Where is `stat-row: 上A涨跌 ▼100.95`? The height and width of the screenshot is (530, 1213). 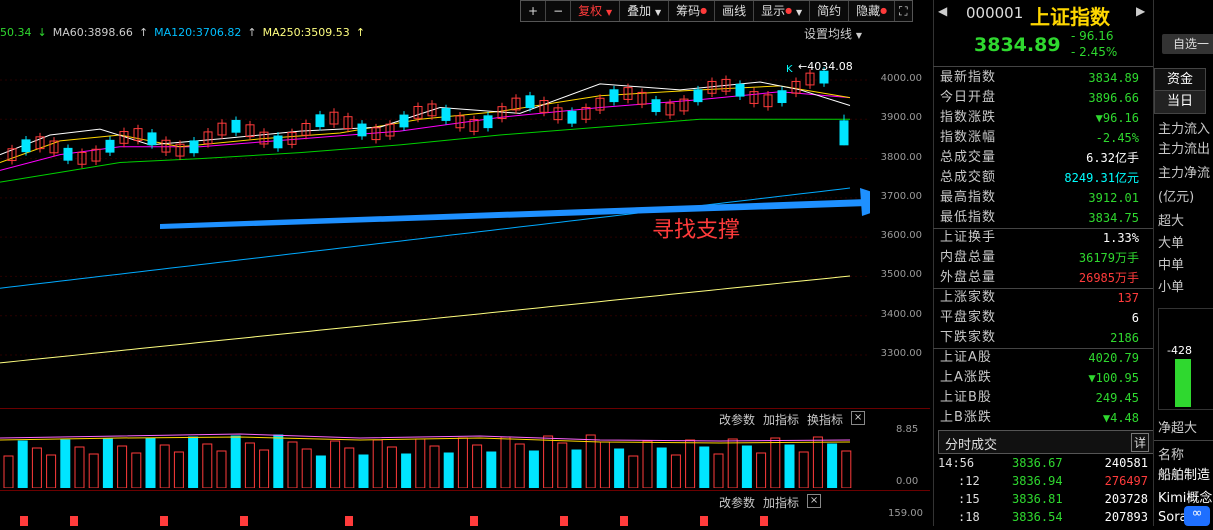 stat-row: 上A涨跌 ▼100.95 is located at coordinates (1040, 378).